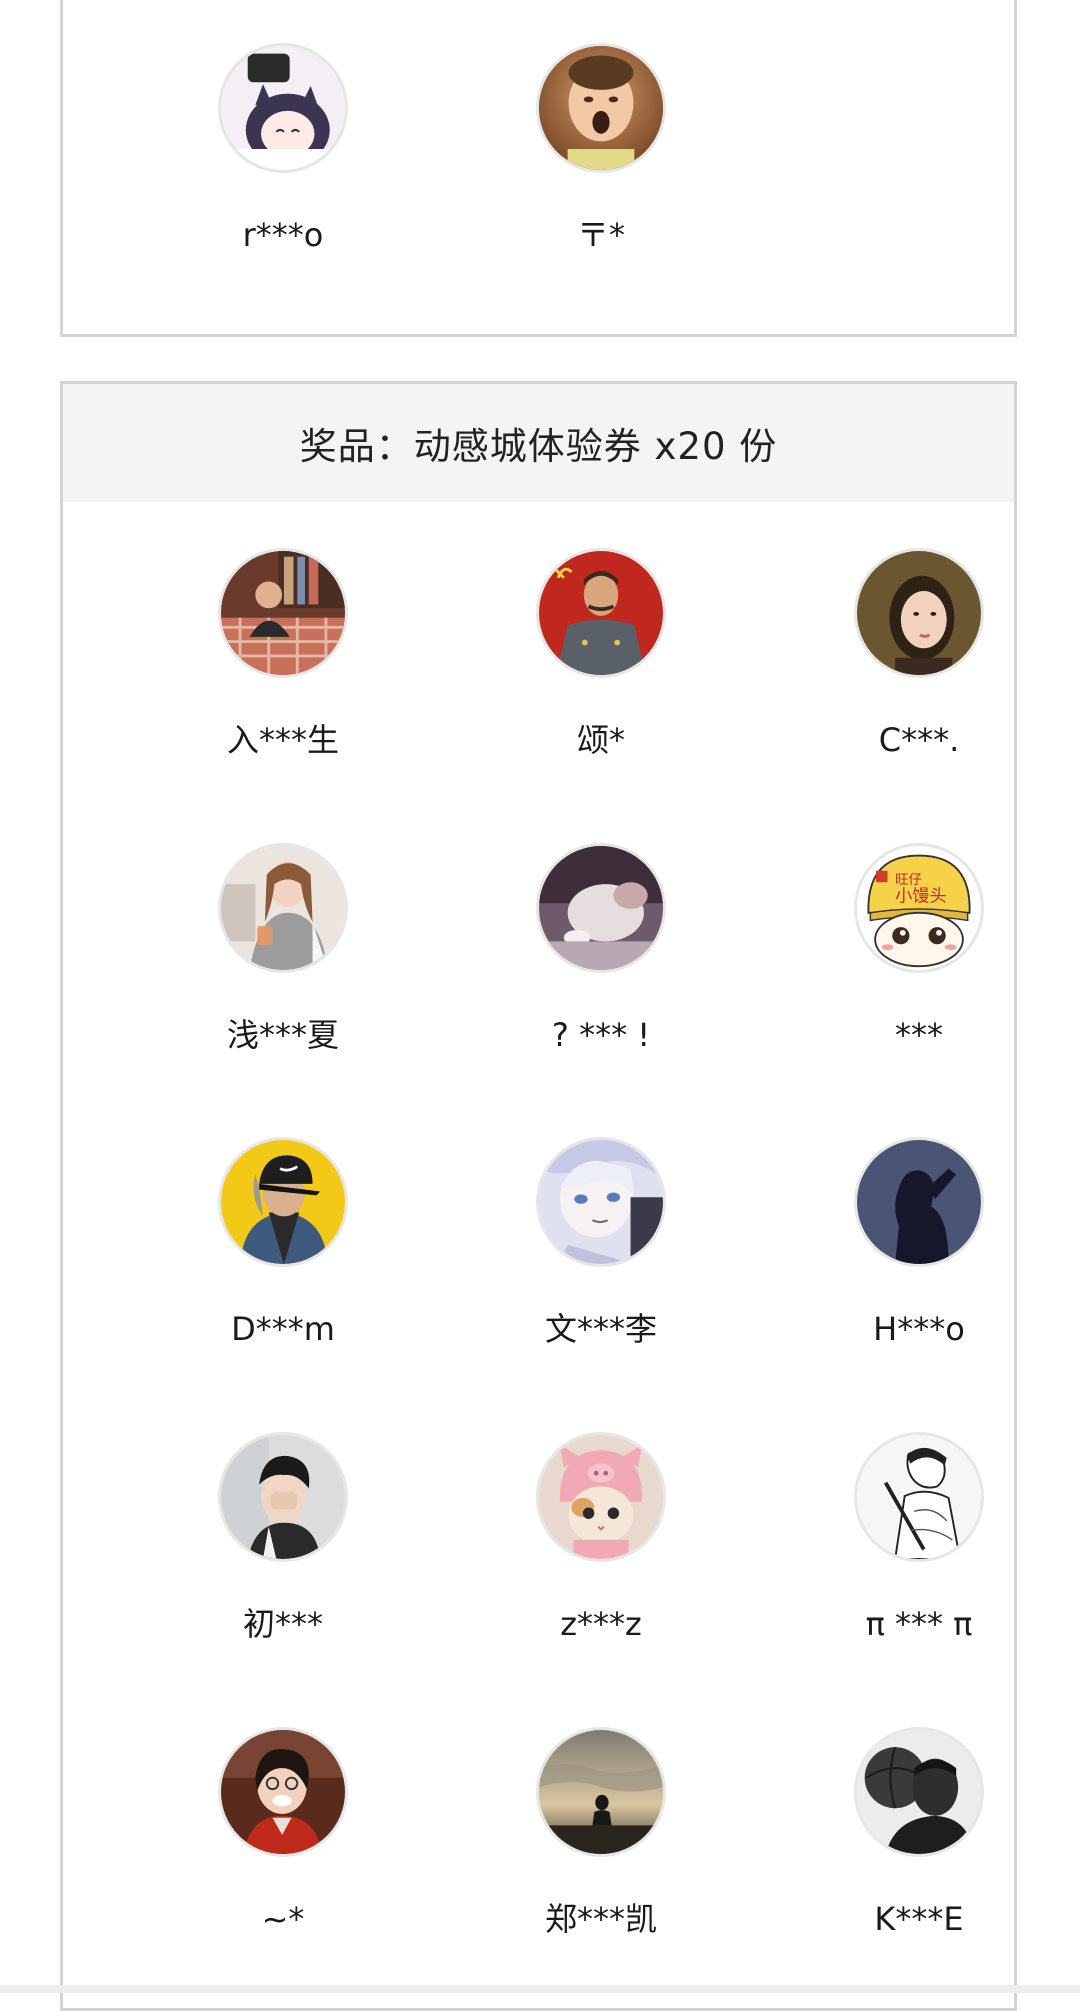 Image resolution: width=1080 pixels, height=2011 pixels. I want to click on winner-item: ~*, so click(283, 1833).